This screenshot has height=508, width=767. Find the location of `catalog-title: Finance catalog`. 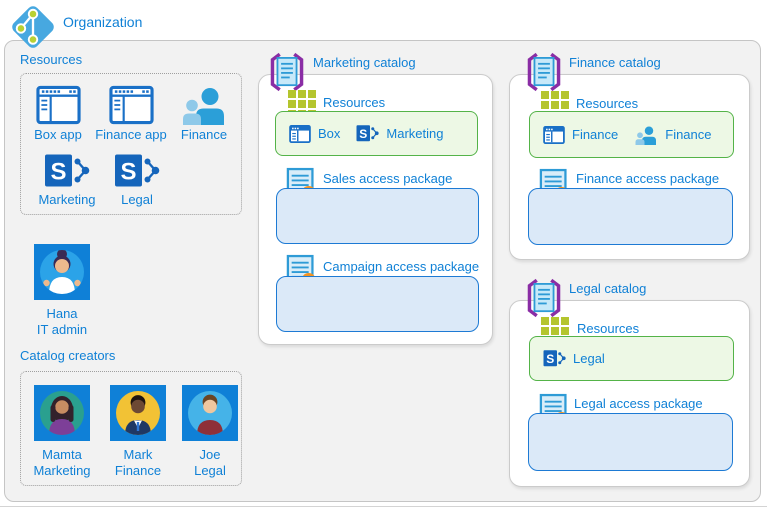

catalog-title: Finance catalog is located at coordinates (615, 62).